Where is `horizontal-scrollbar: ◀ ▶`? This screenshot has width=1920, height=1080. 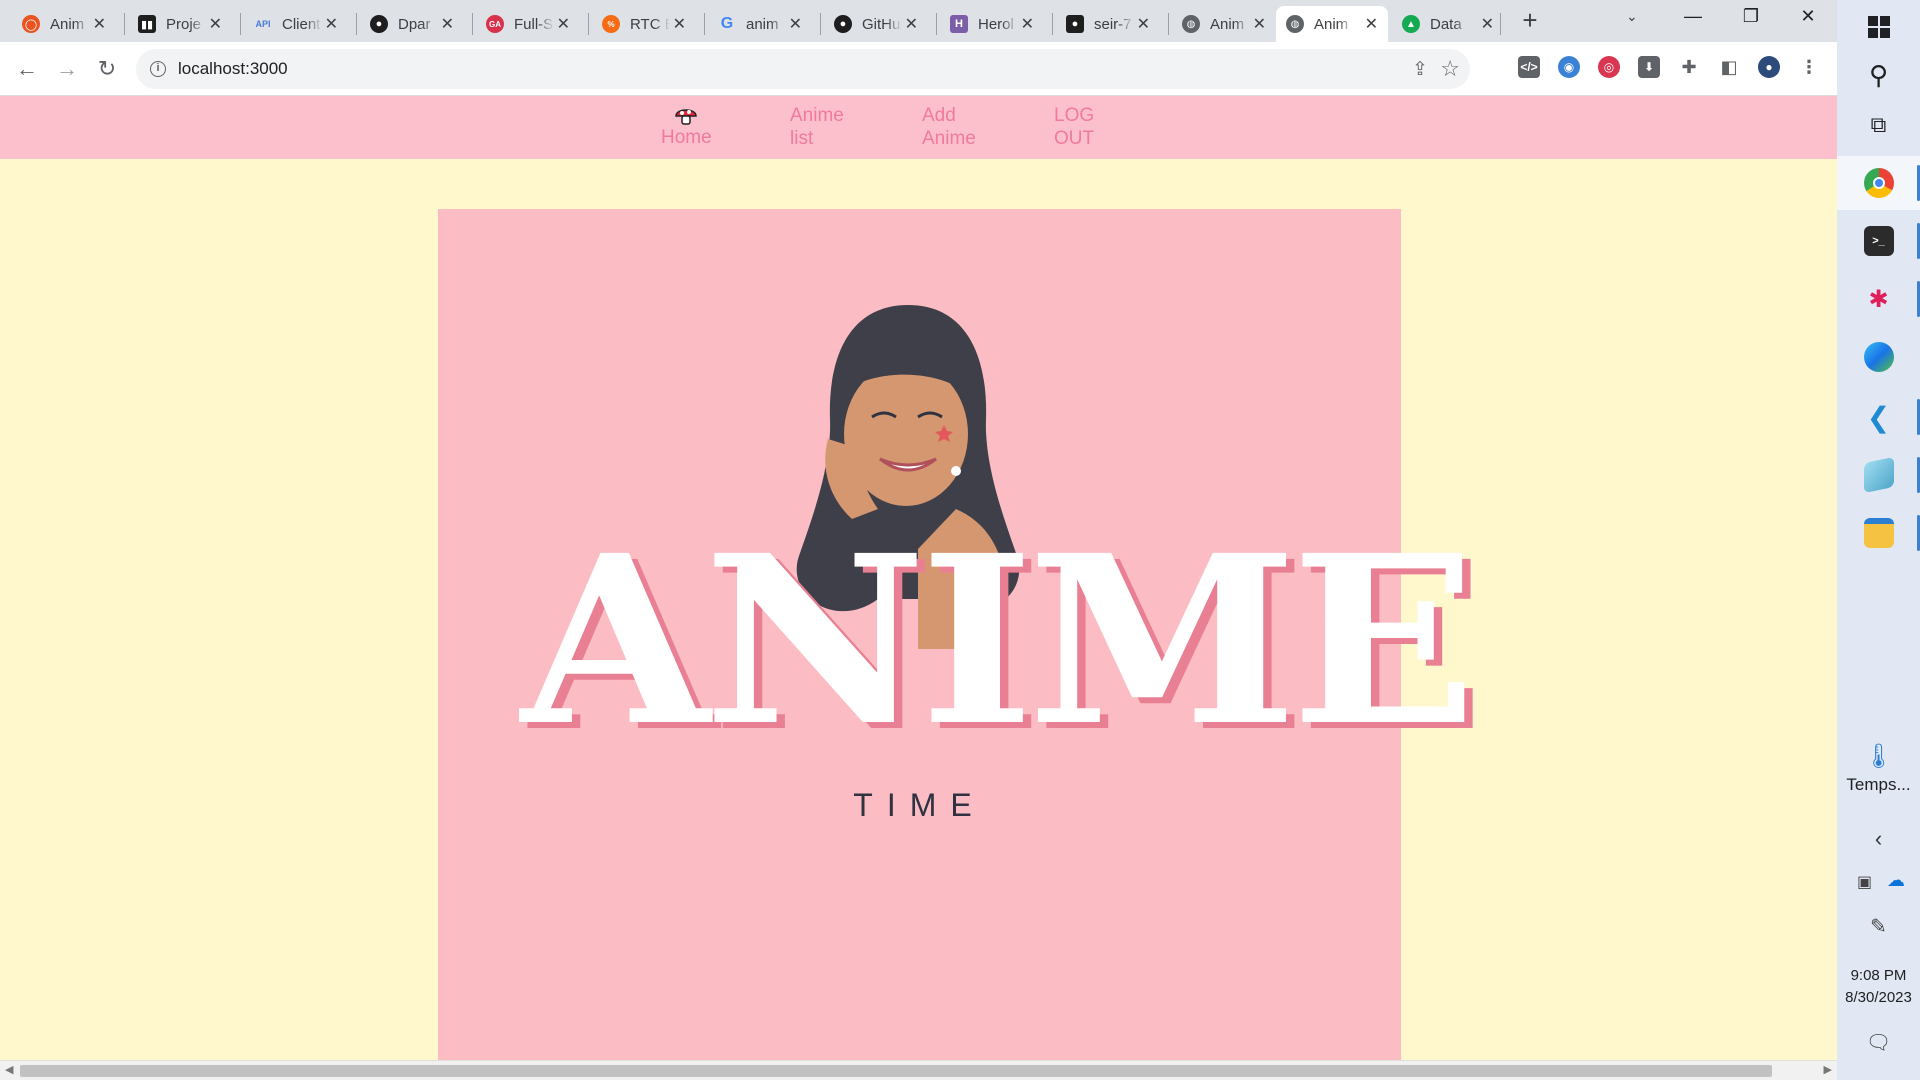 horizontal-scrollbar: ◀ ▶ is located at coordinates (918, 1070).